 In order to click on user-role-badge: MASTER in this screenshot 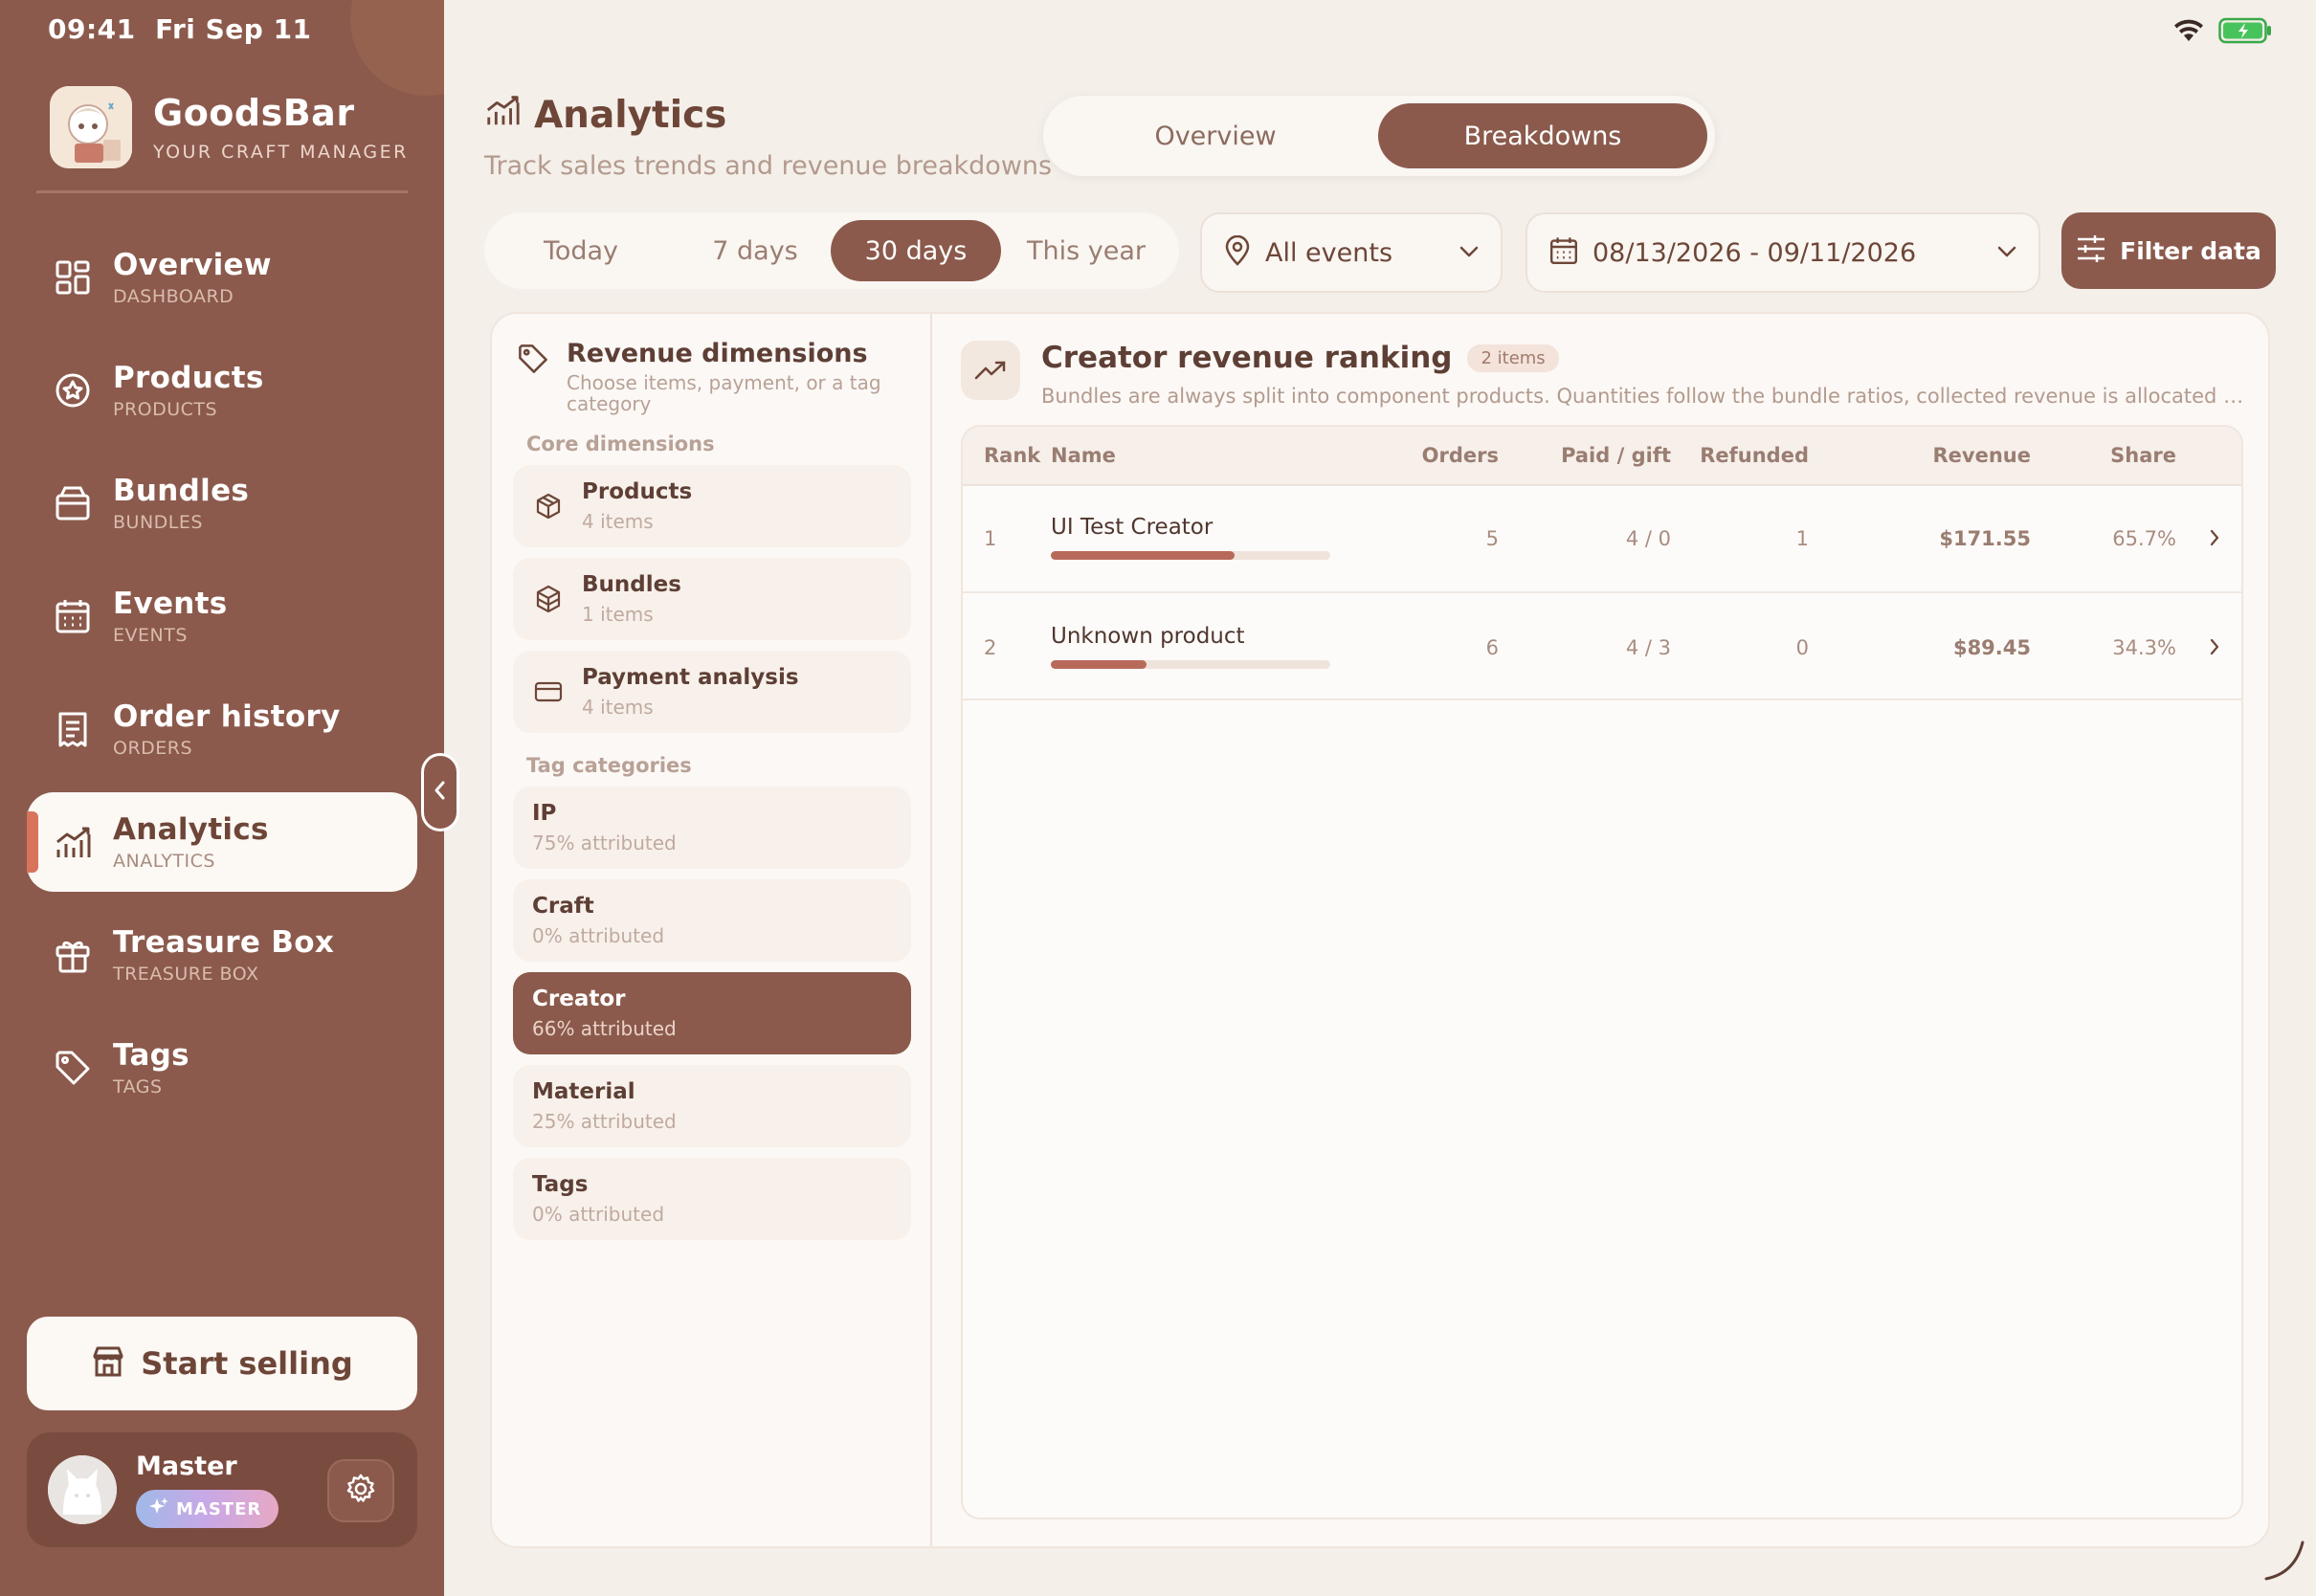, I will do `click(207, 1509)`.